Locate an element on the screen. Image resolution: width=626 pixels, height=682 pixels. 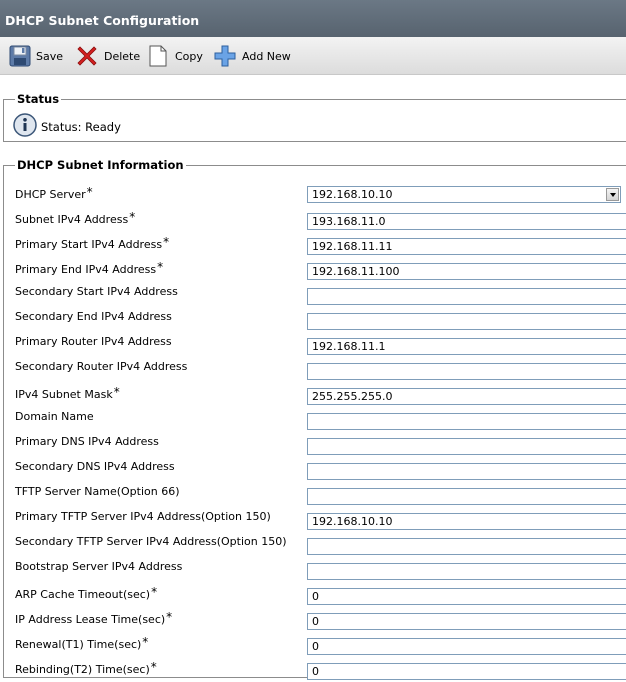
primary-start-ipv4-label: Primary Start IPv4 Address* is located at coordinates (92, 243).